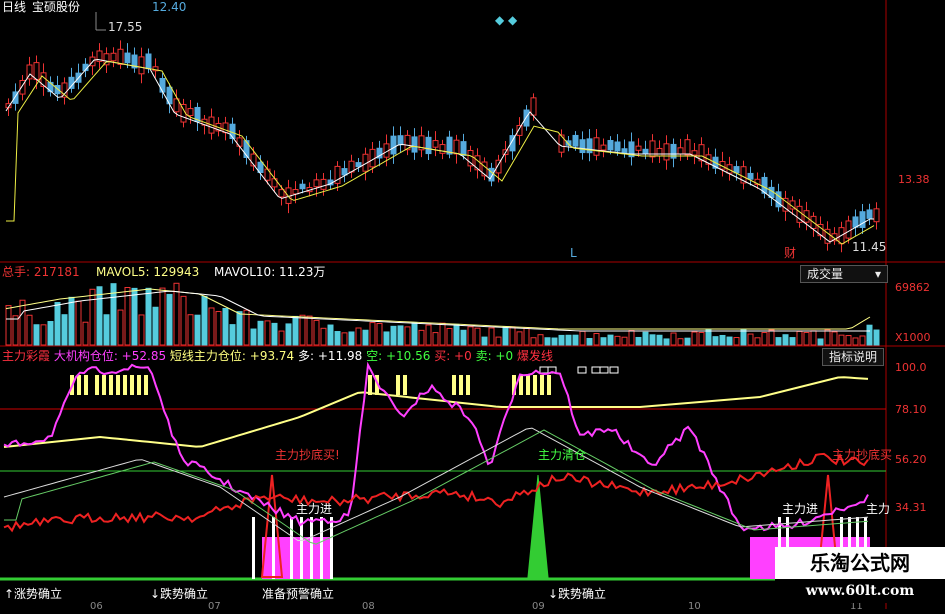 The height and width of the screenshot is (614, 945). Describe the element at coordinates (234, 356) in the screenshot. I see `legend-item: 短线主力仓位: +93.74` at that location.